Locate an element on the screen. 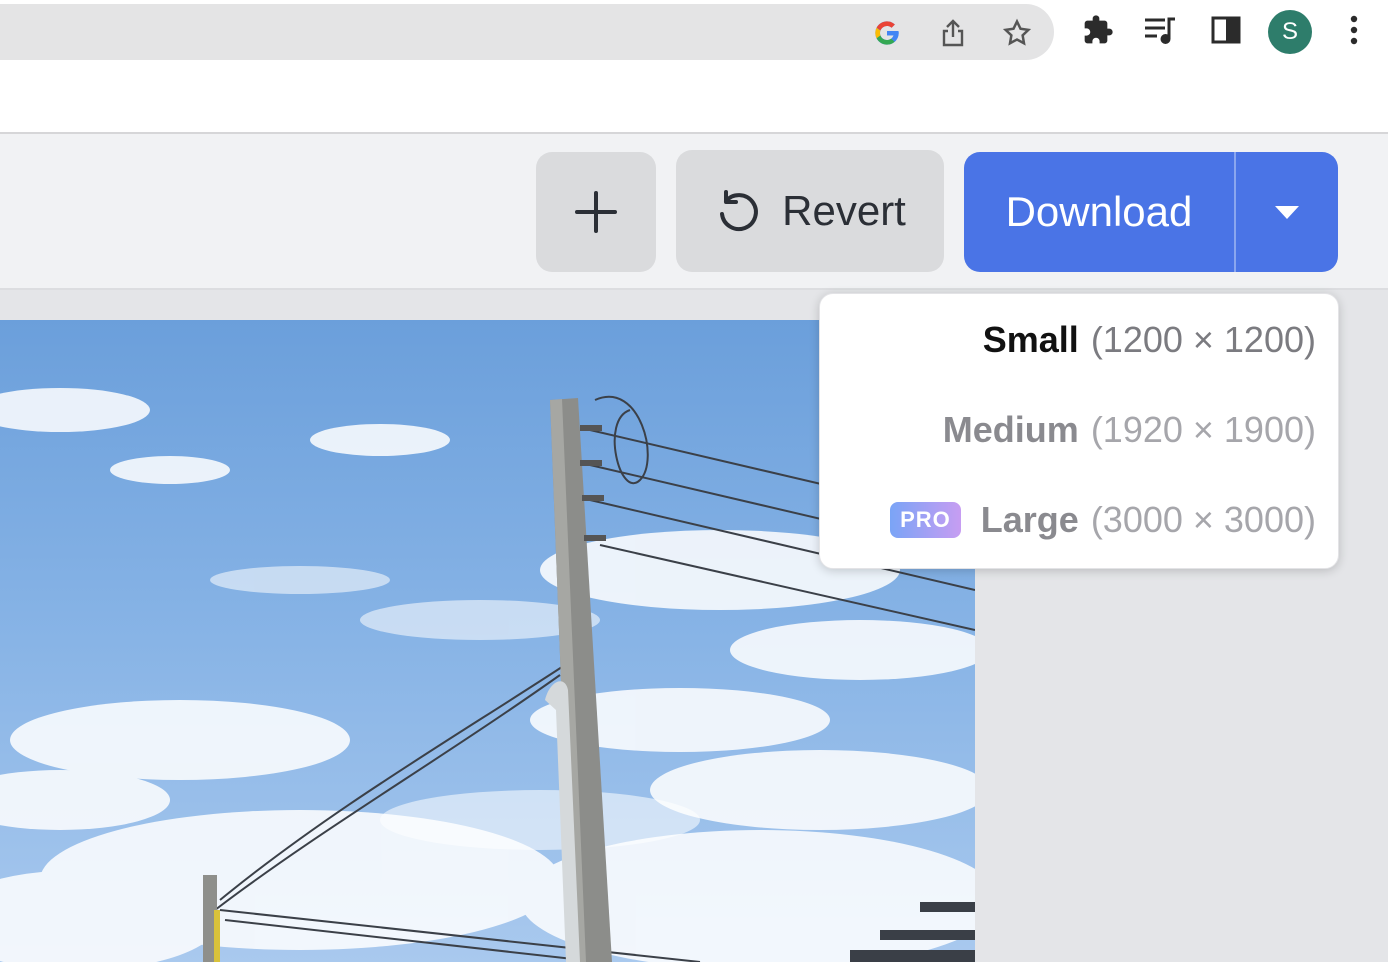  address-bar is located at coordinates (527, 32).